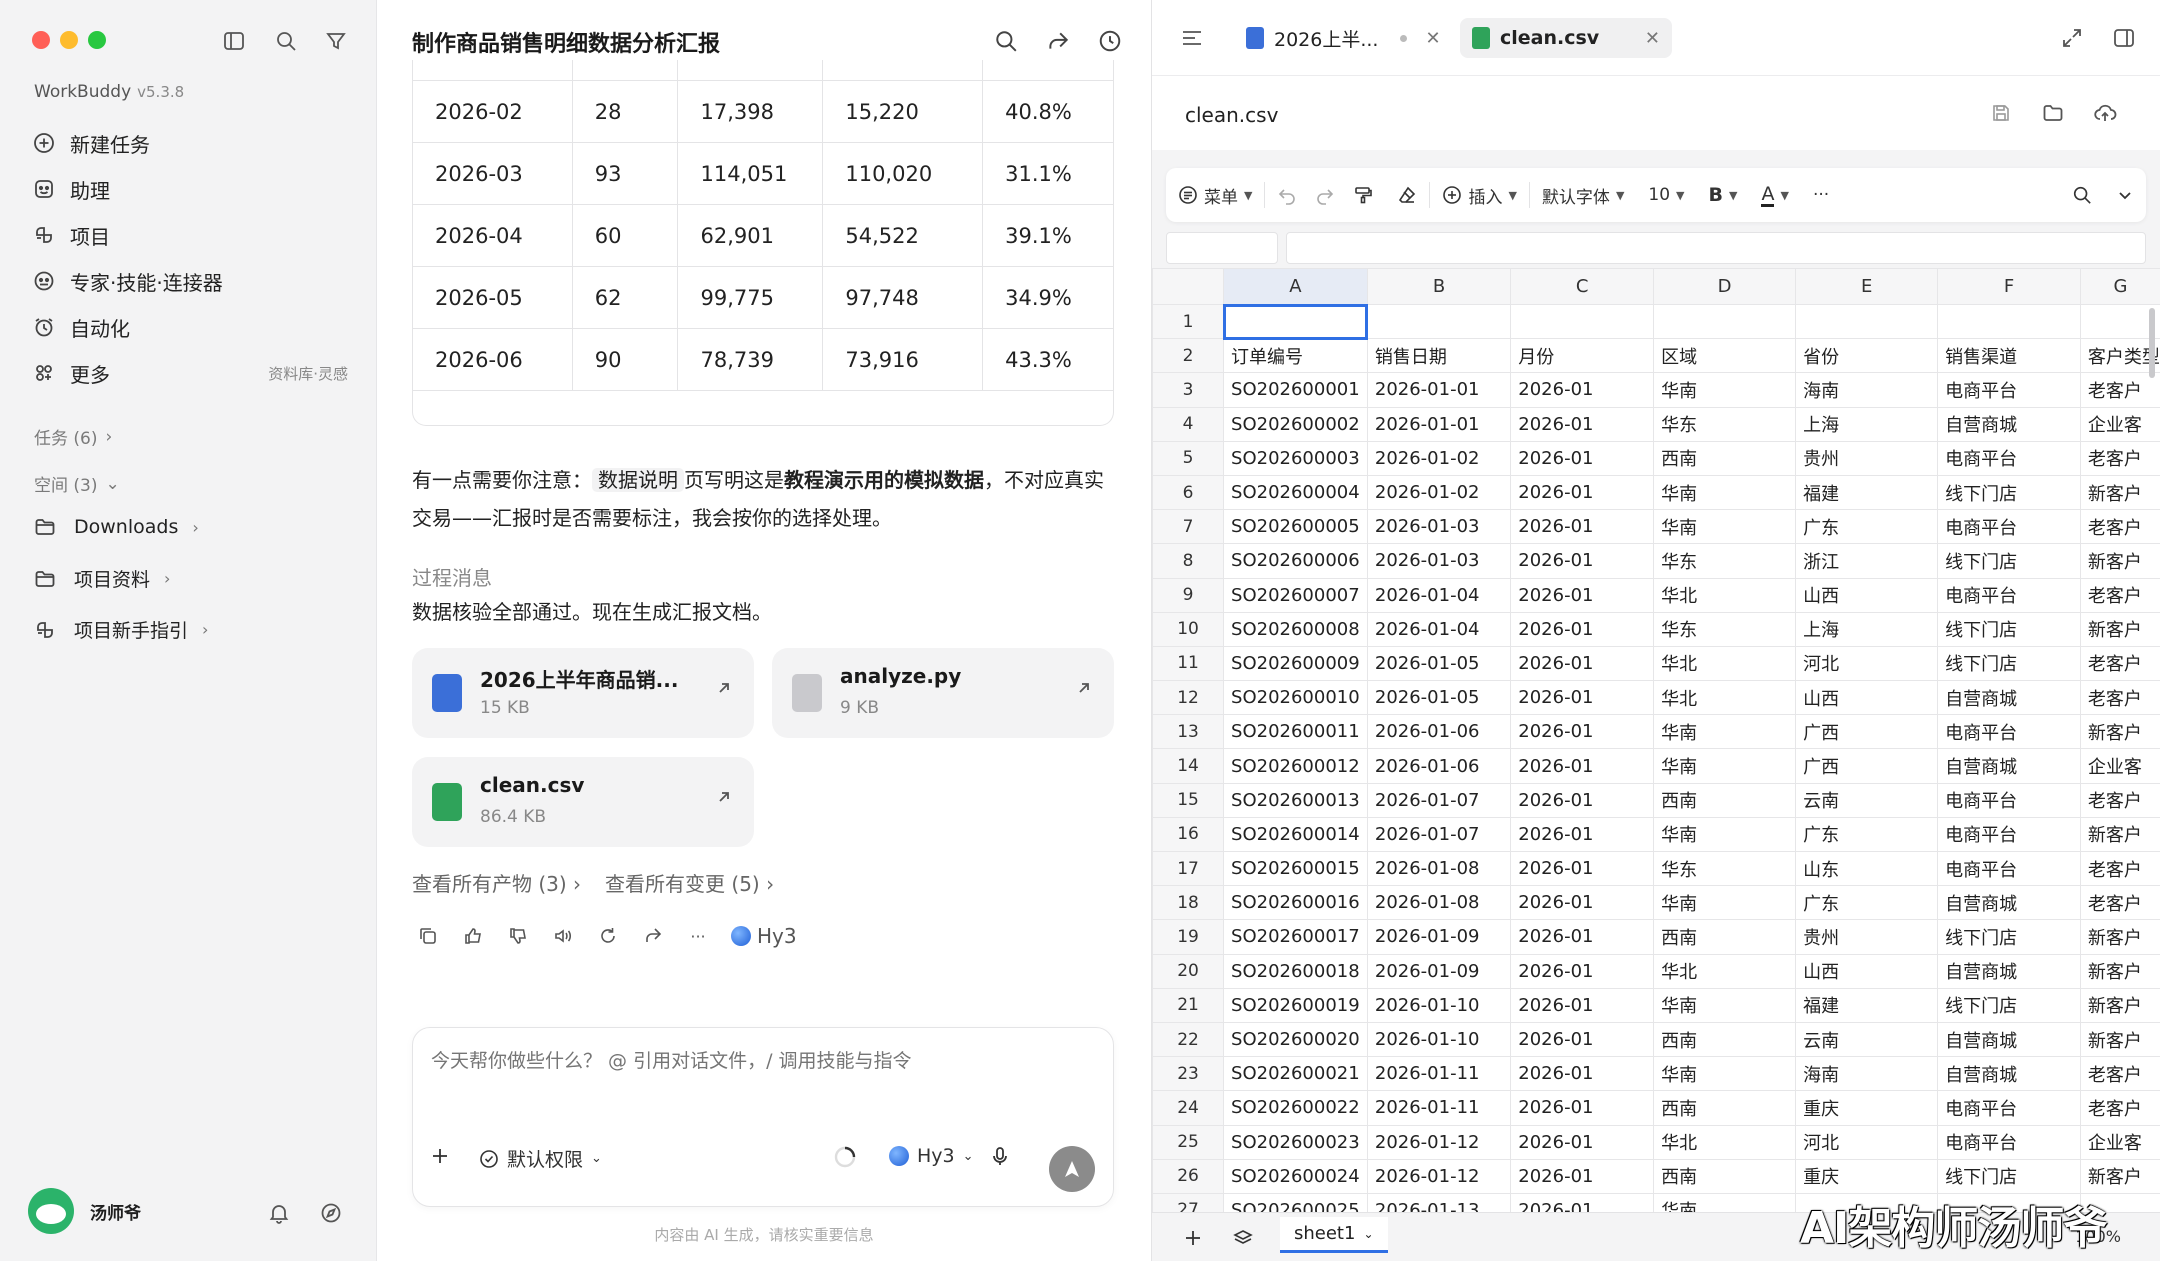 This screenshot has width=2160, height=1261. I want to click on column-header: D, so click(1725, 286).